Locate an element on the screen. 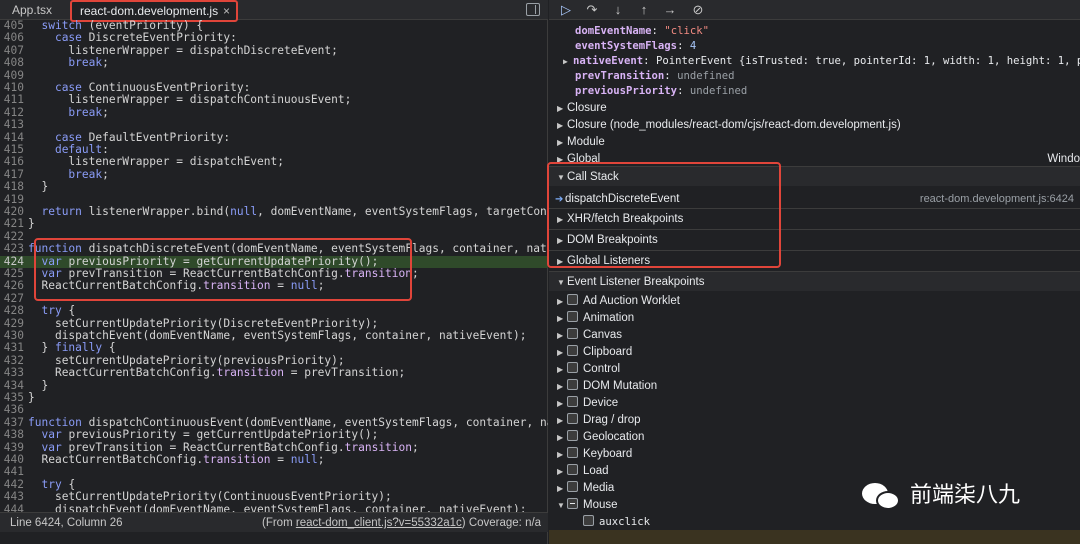 The image size is (1080, 544). toggle-sidebar-icon is located at coordinates (533, 9).